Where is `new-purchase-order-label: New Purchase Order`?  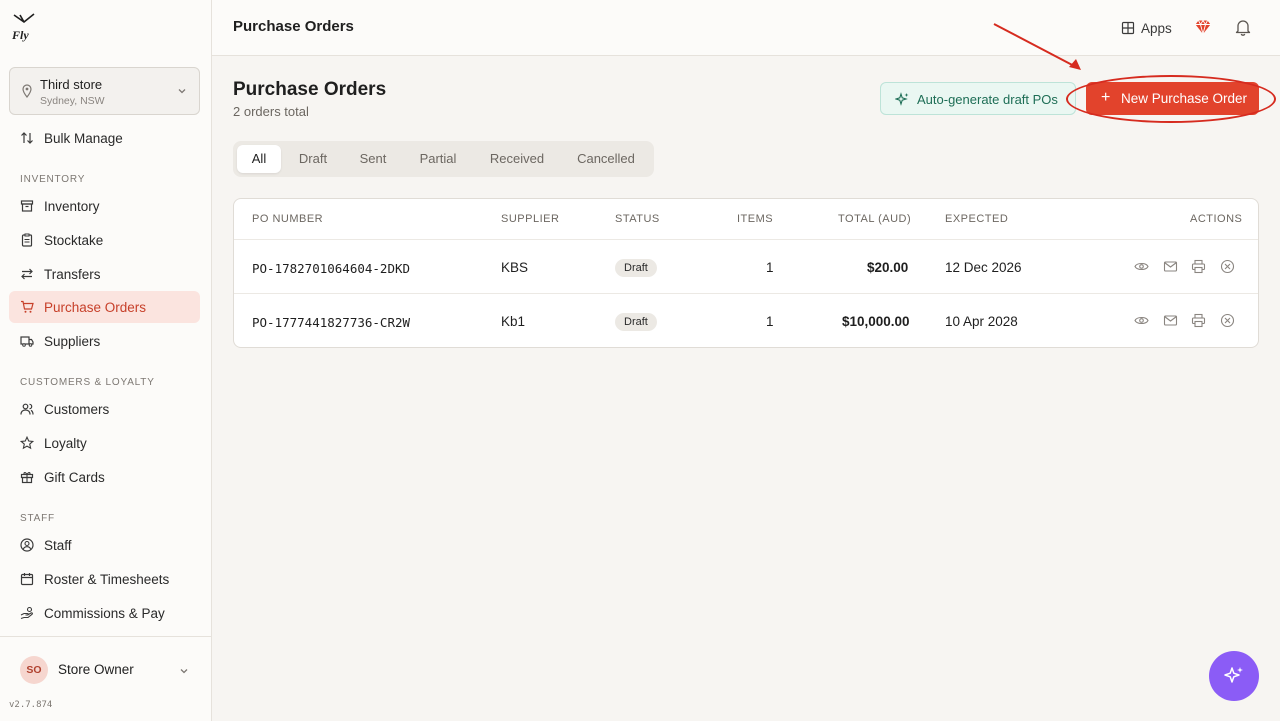
new-purchase-order-label: New Purchase Order is located at coordinates (1184, 98).